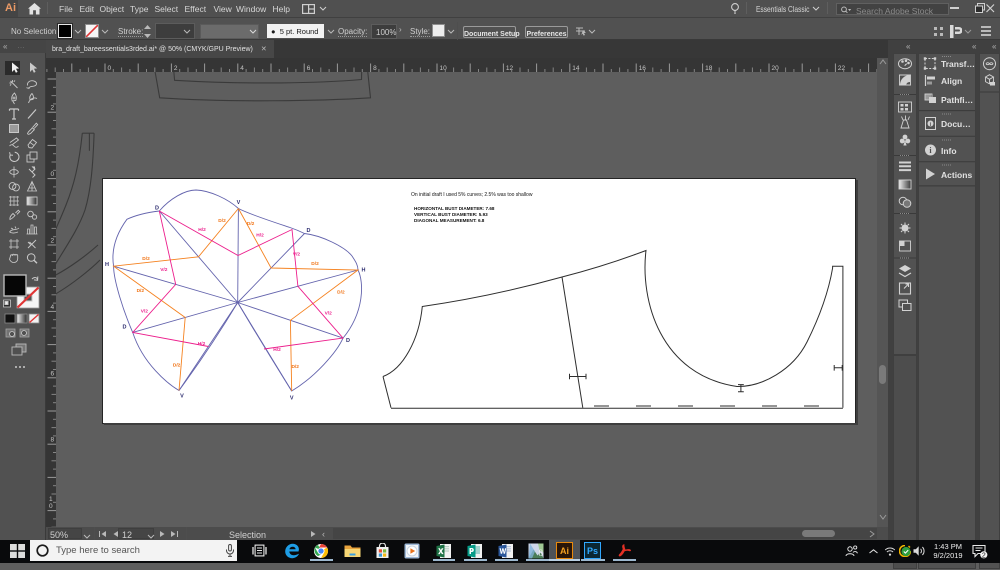 The height and width of the screenshot is (570, 1000). What do you see at coordinates (709, 68) in the screenshot?
I see `svg-text: 18` at bounding box center [709, 68].